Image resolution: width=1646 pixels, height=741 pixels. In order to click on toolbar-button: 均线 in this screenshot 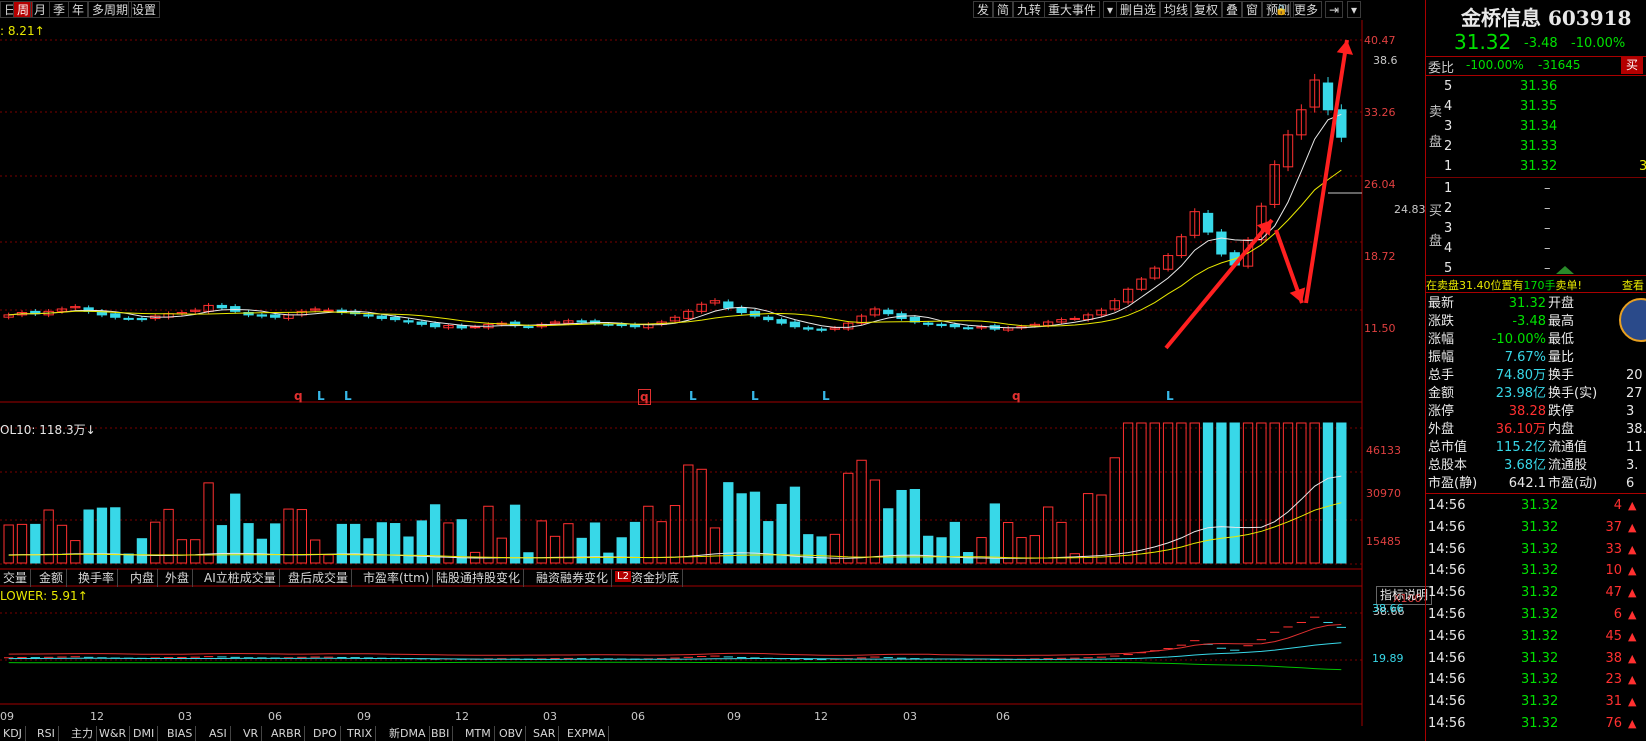, I will do `click(1176, 9)`.